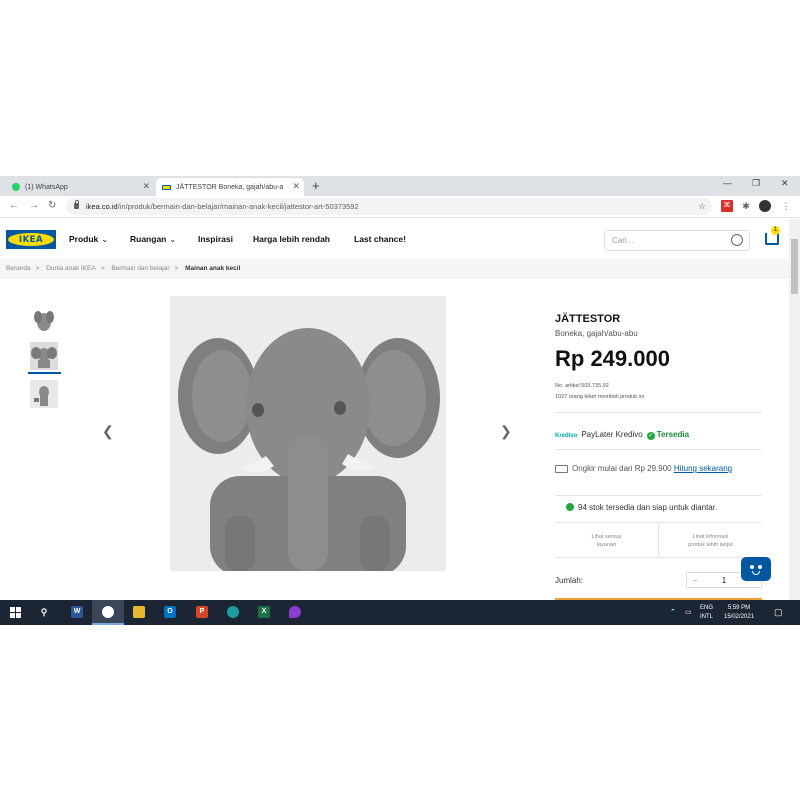 The image size is (800, 800). I want to click on view-all-services-link: Lihat semua layanan, so click(606, 540).